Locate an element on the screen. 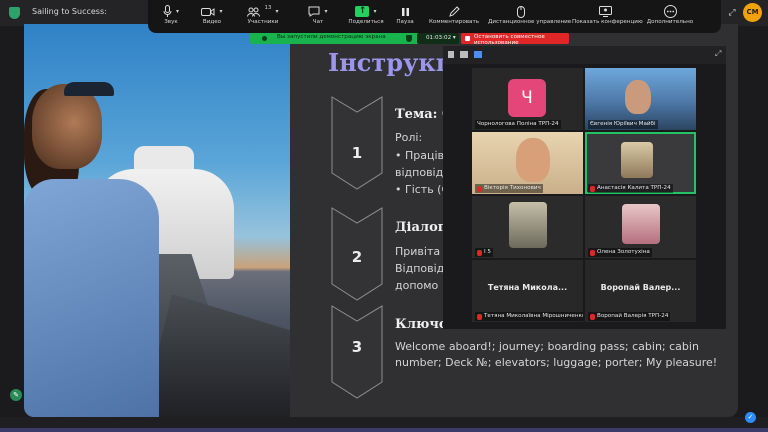 The width and height of the screenshot is (768, 432). section-2-line: допомо is located at coordinates (417, 285).